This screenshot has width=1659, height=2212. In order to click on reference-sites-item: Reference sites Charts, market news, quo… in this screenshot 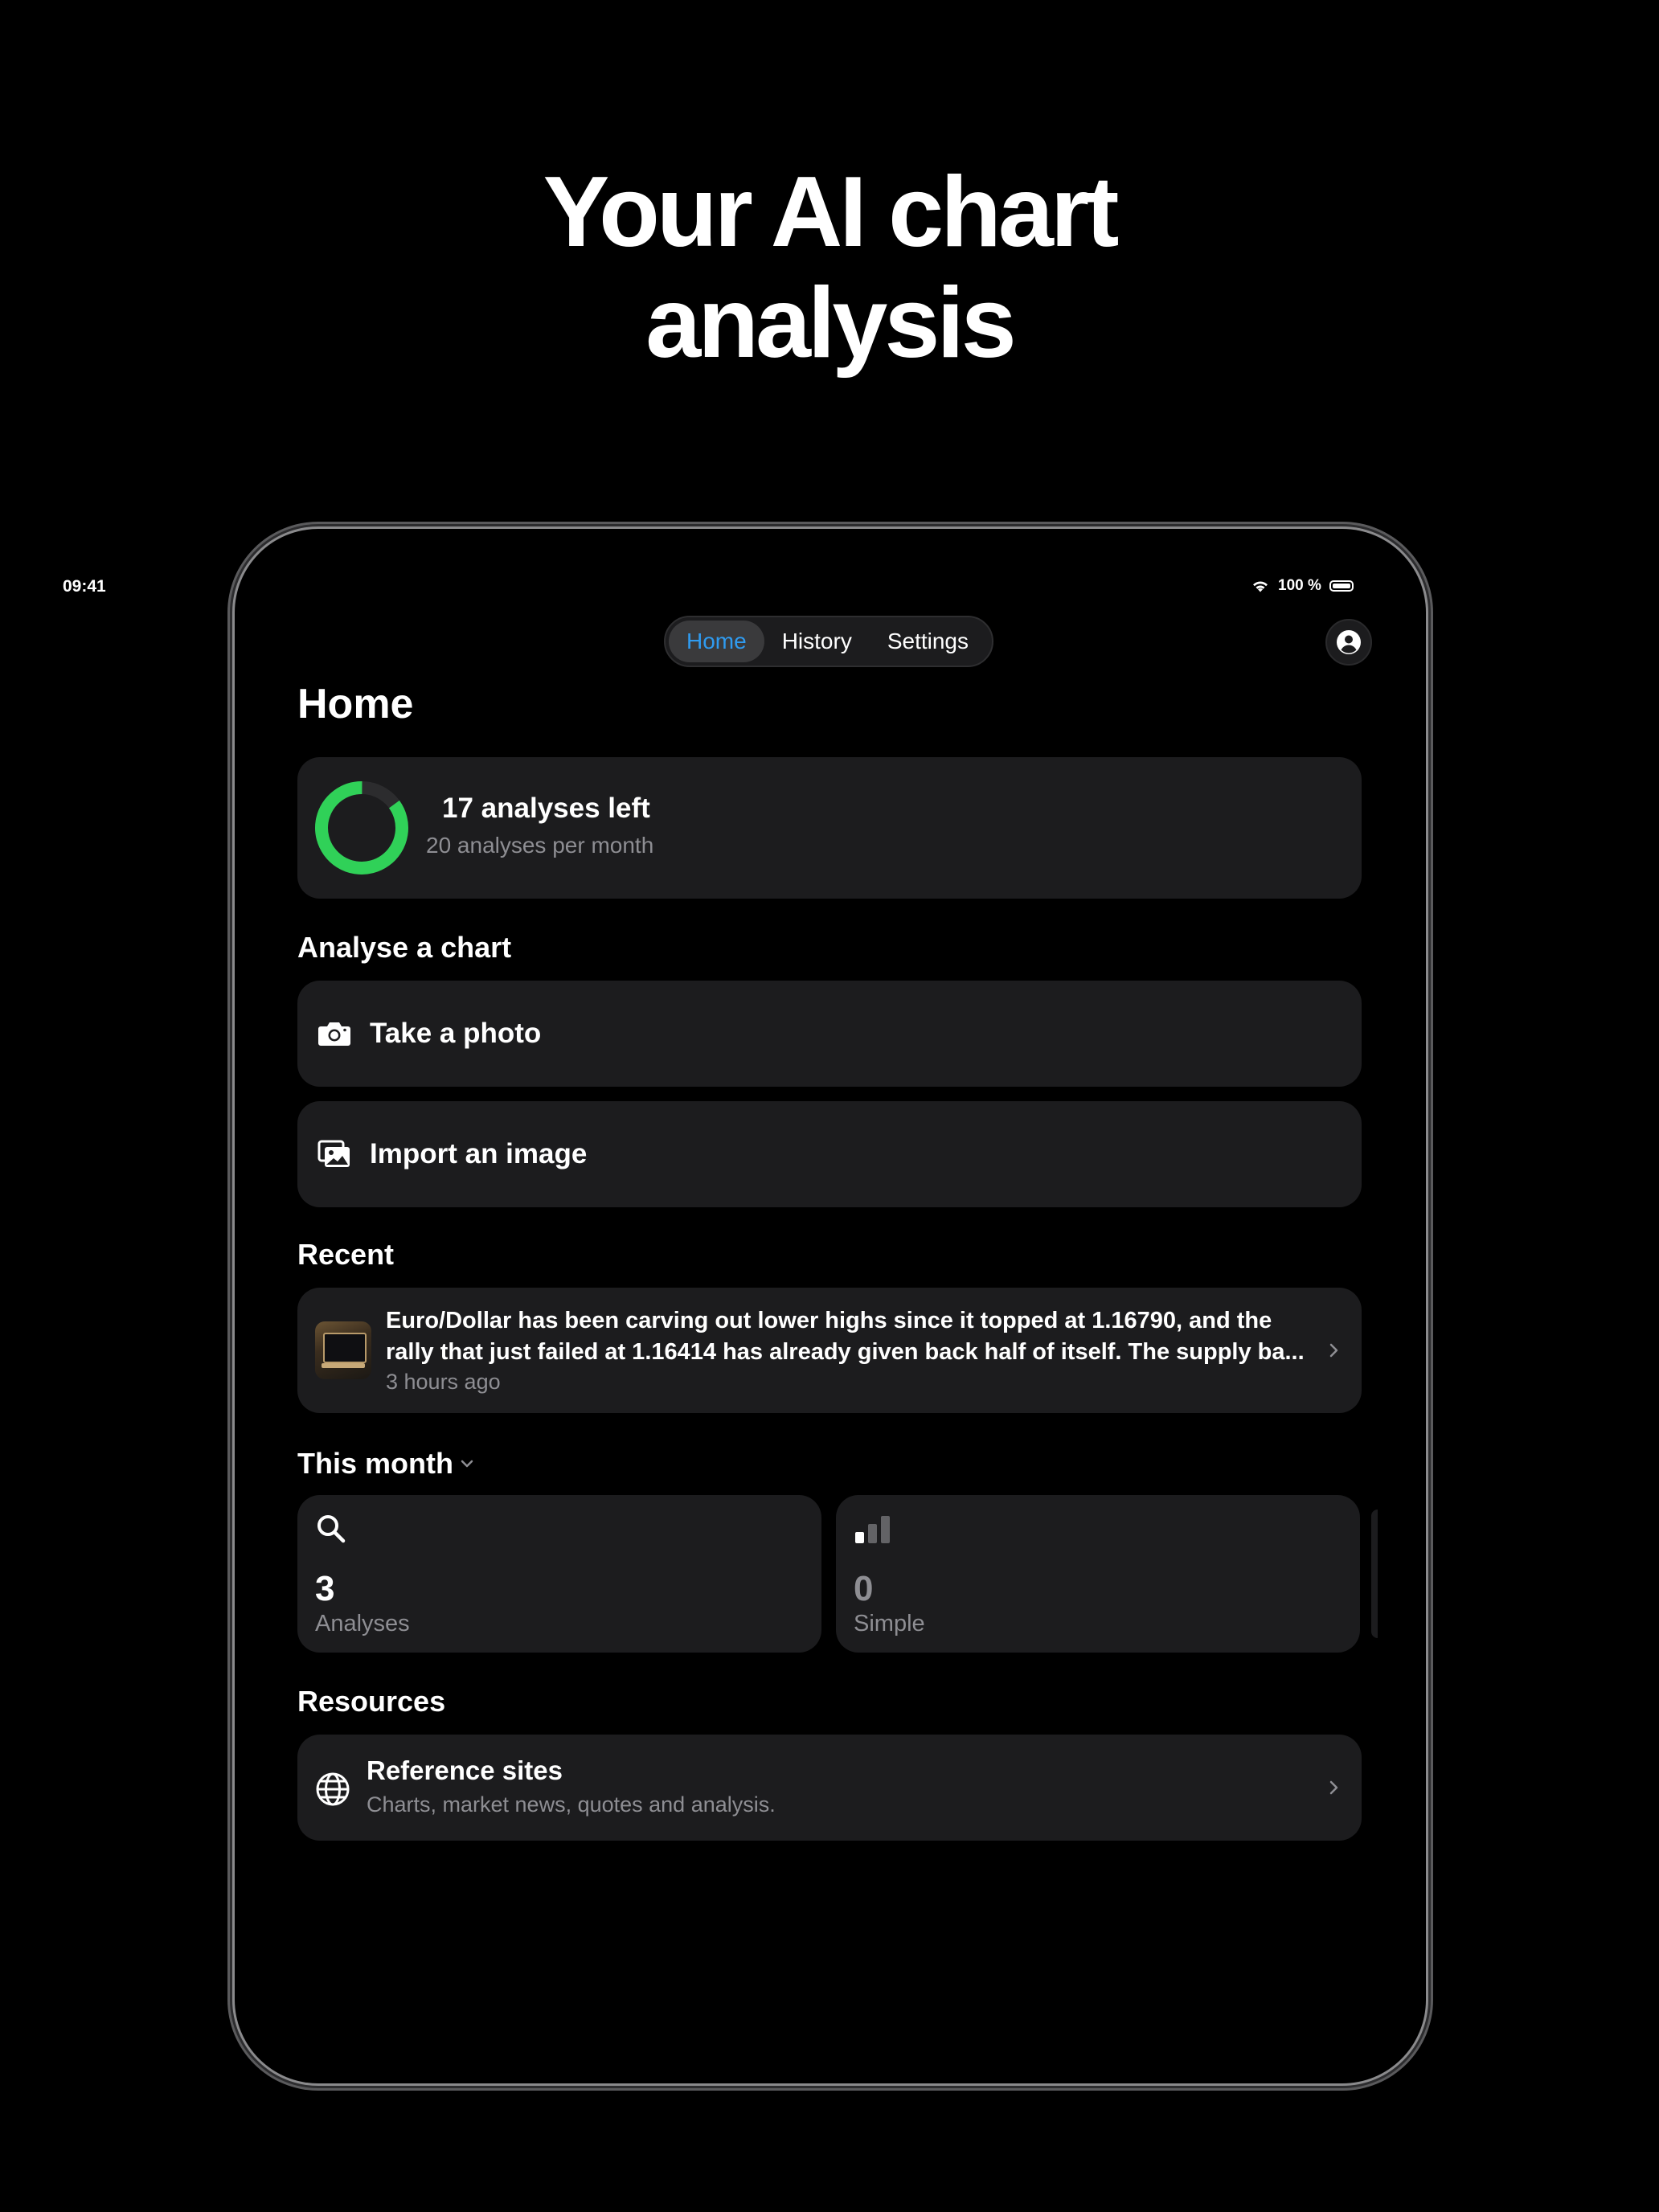, I will do `click(829, 1788)`.